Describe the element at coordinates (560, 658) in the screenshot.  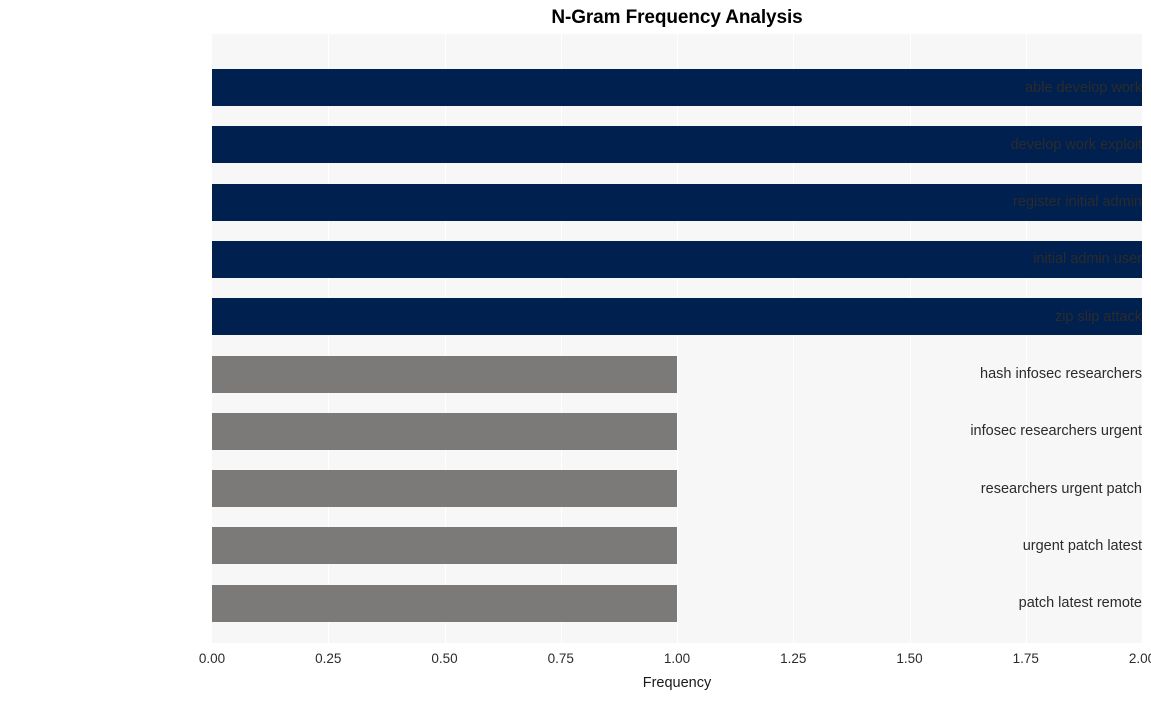
I see `x-axis-tick-label: 0.75` at that location.